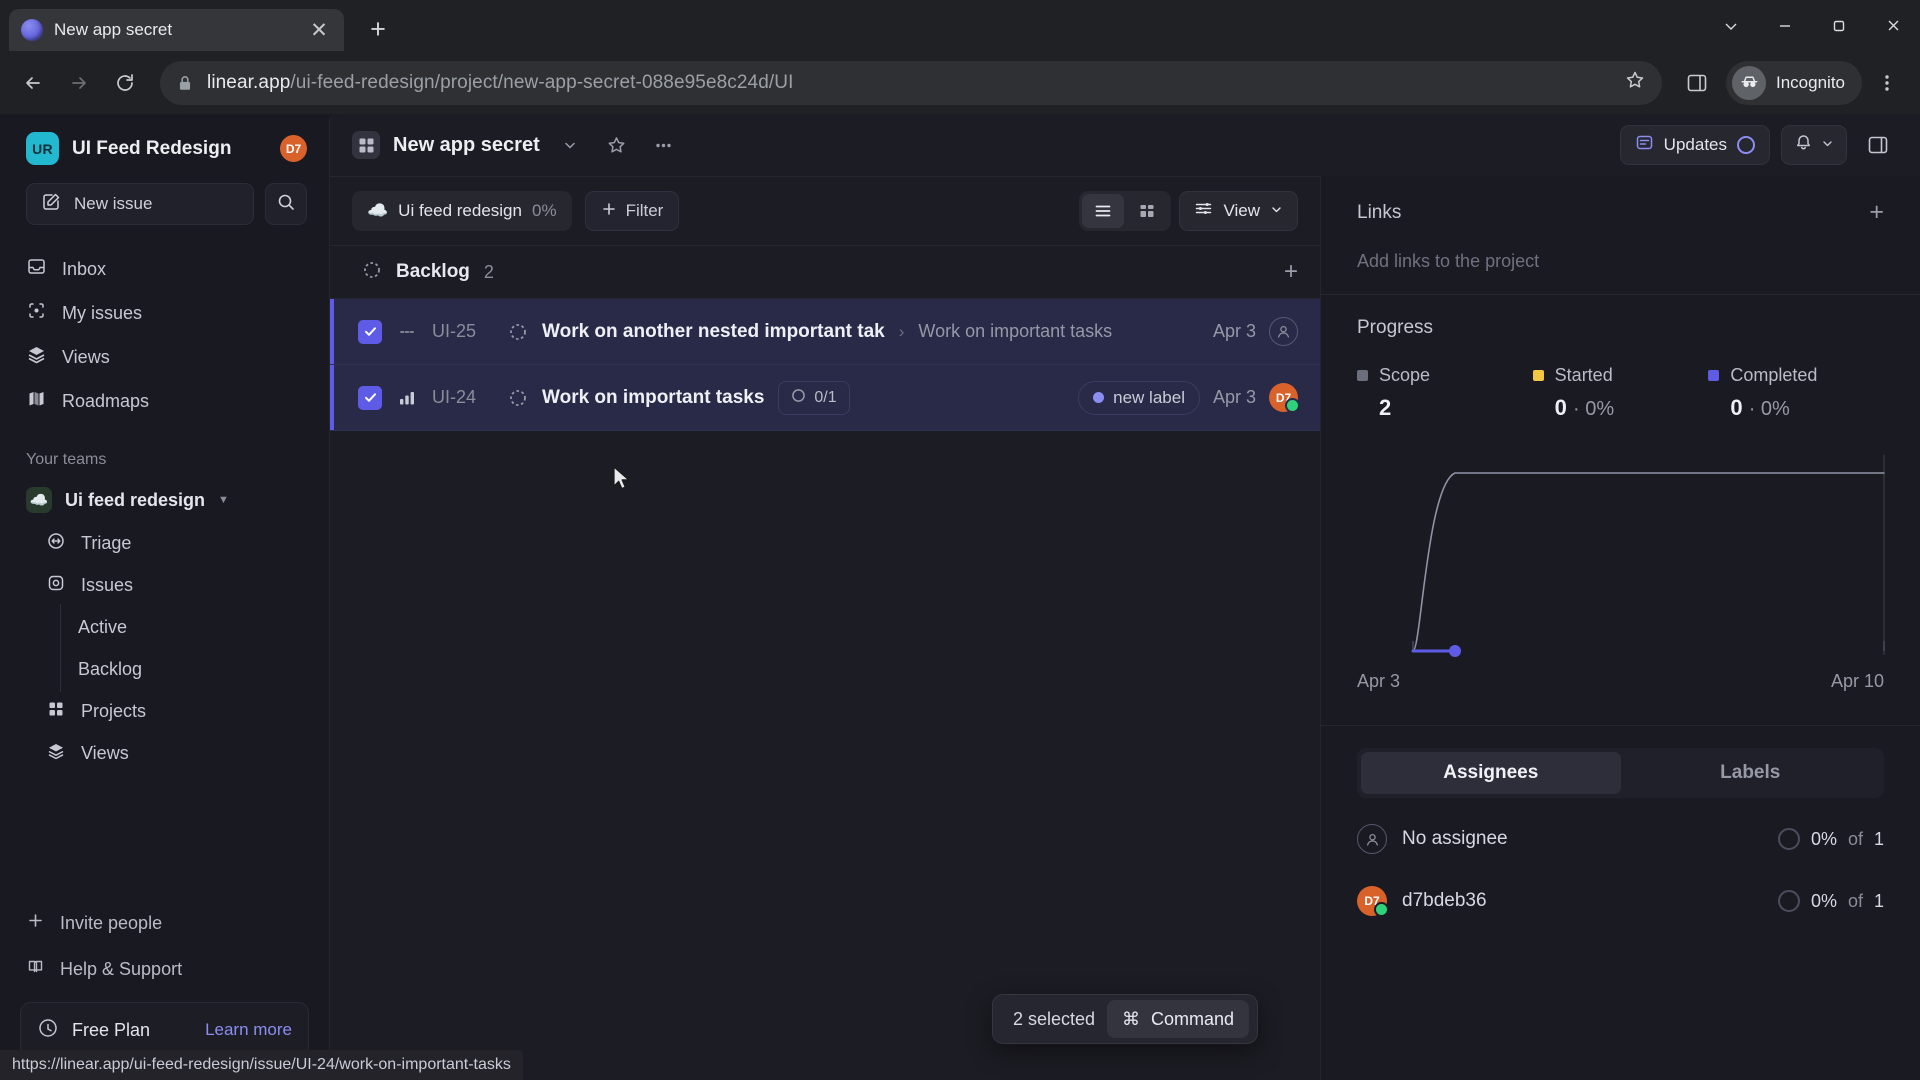  What do you see at coordinates (1620, 839) in the screenshot?
I see `list-item: No assignee 0% of 1` at bounding box center [1620, 839].